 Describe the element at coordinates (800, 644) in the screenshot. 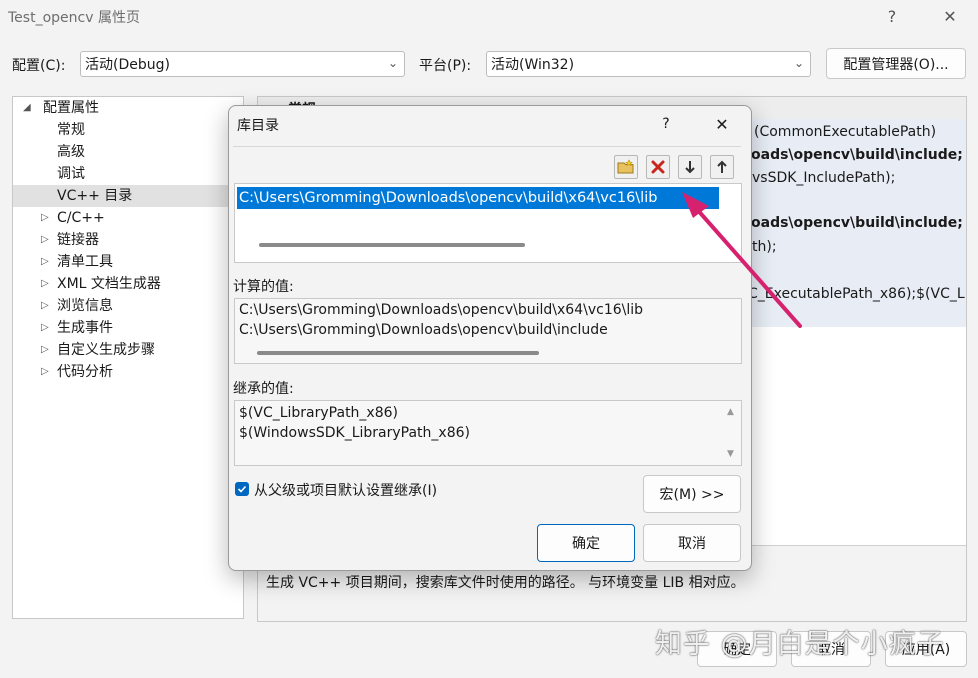

I see `watermark: 知乎 @月白是个小疯子` at that location.